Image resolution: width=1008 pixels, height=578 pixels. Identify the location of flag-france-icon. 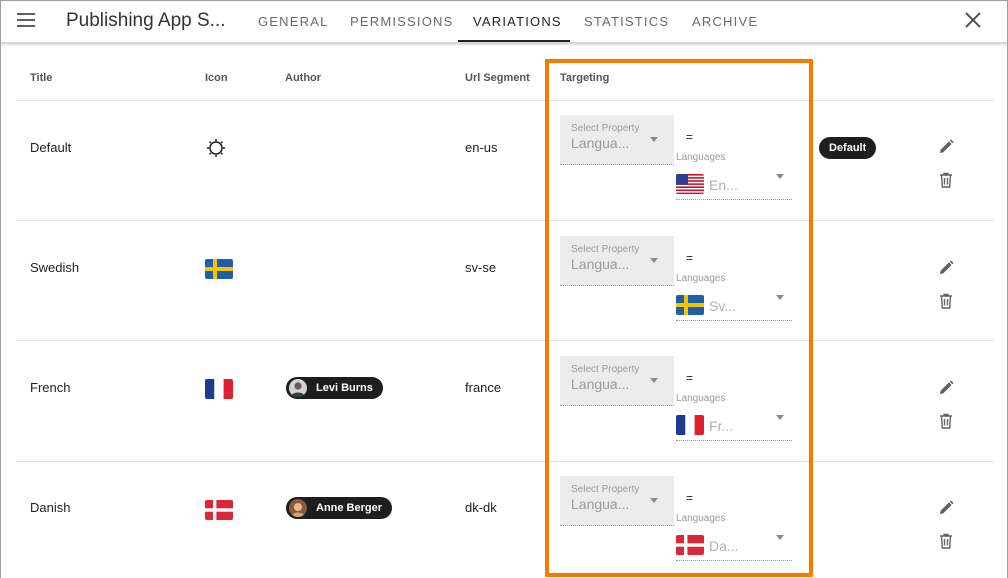
(220, 390).